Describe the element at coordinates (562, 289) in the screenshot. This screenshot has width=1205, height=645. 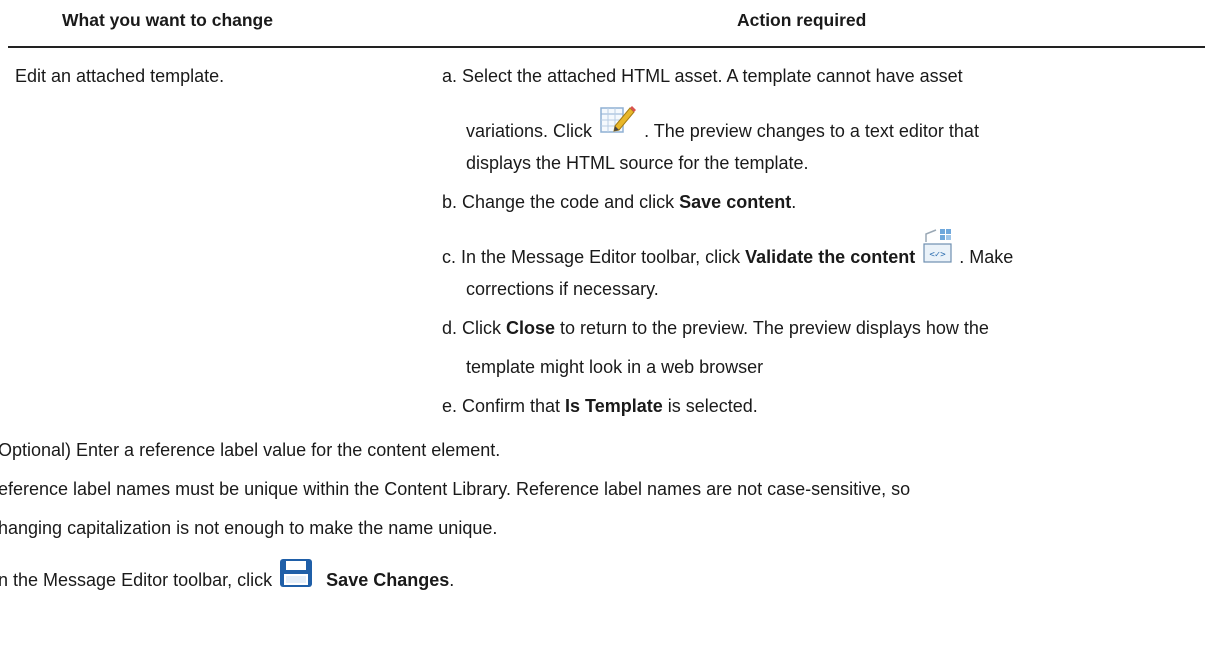
I see `step-c-line-2: corrections if necessary.` at that location.